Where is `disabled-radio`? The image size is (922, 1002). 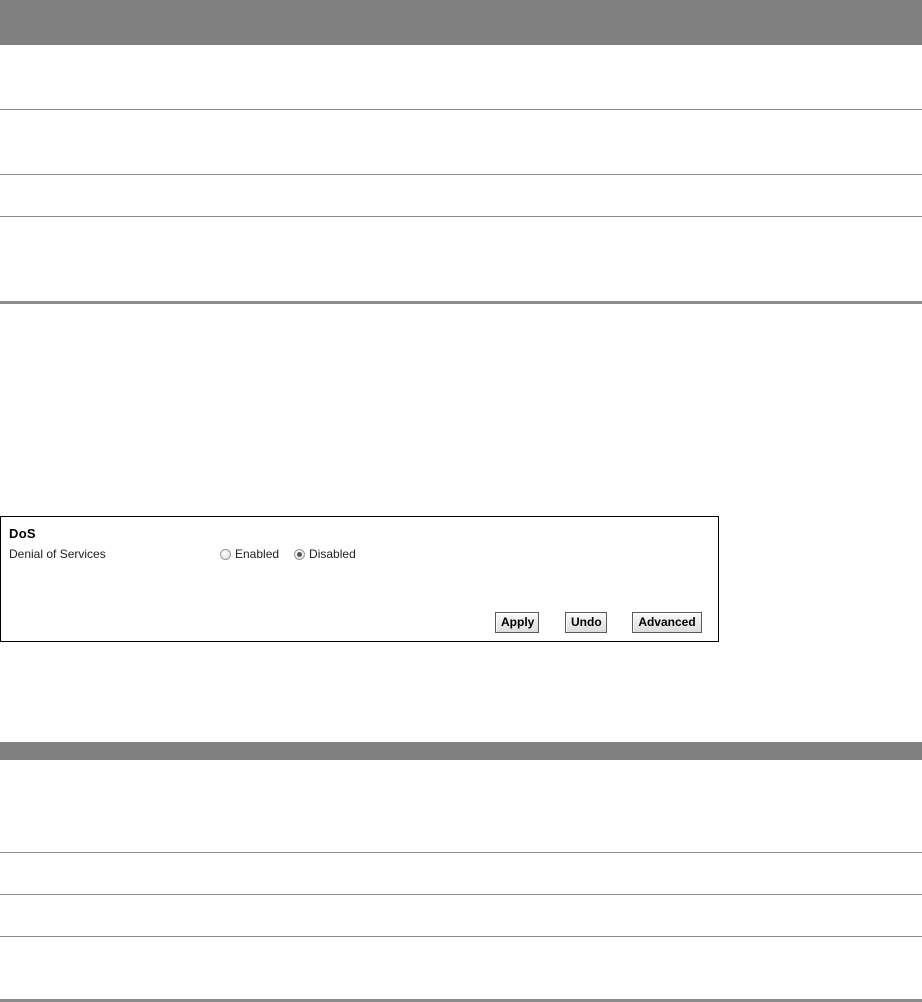
disabled-radio is located at coordinates (300, 554).